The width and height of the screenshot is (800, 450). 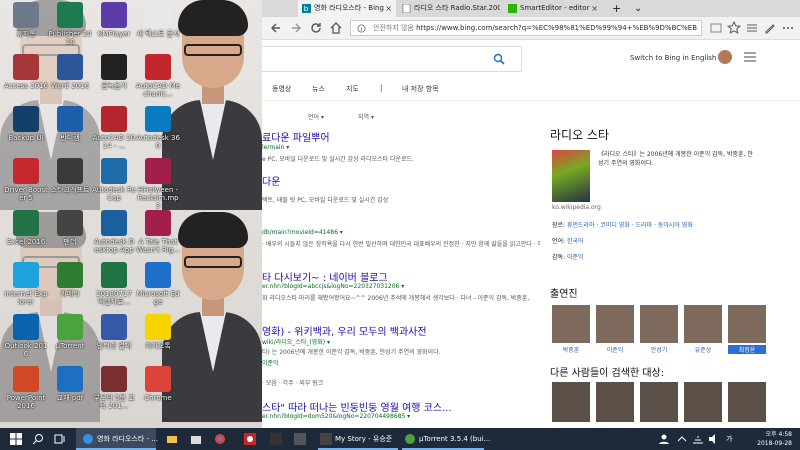 I want to click on back-icon, so click(x=276, y=28).